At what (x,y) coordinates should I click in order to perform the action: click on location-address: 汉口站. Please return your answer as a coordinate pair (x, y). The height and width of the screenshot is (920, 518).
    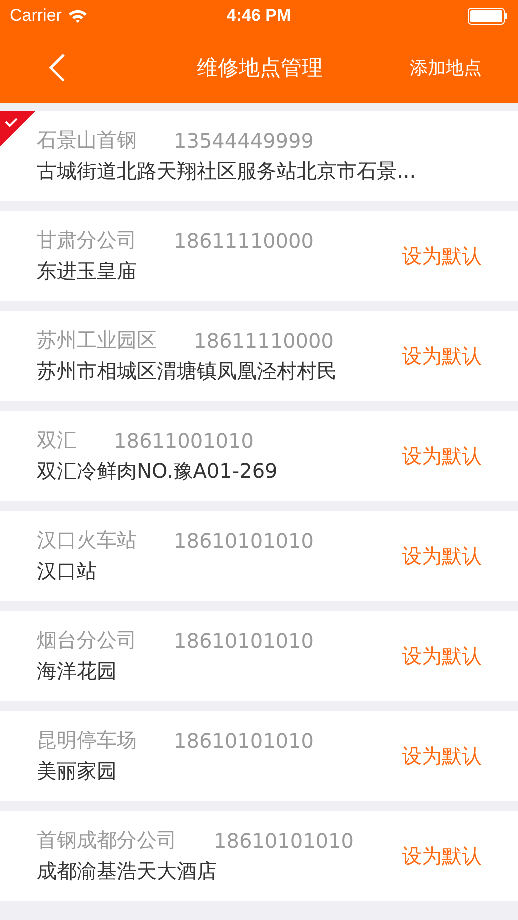
    Looking at the image, I should click on (67, 571).